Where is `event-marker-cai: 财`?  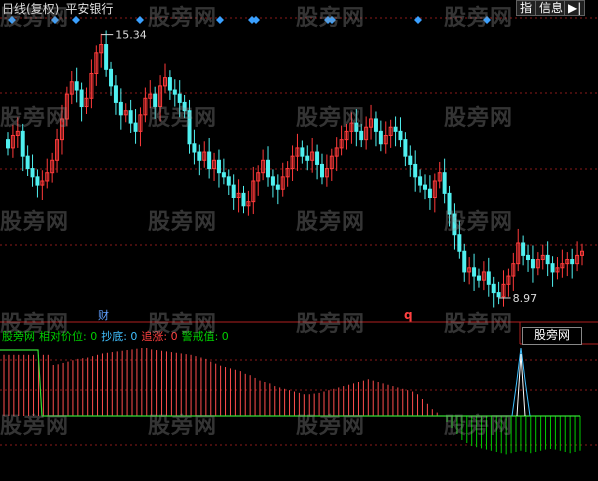 event-marker-cai: 财 is located at coordinates (103, 315).